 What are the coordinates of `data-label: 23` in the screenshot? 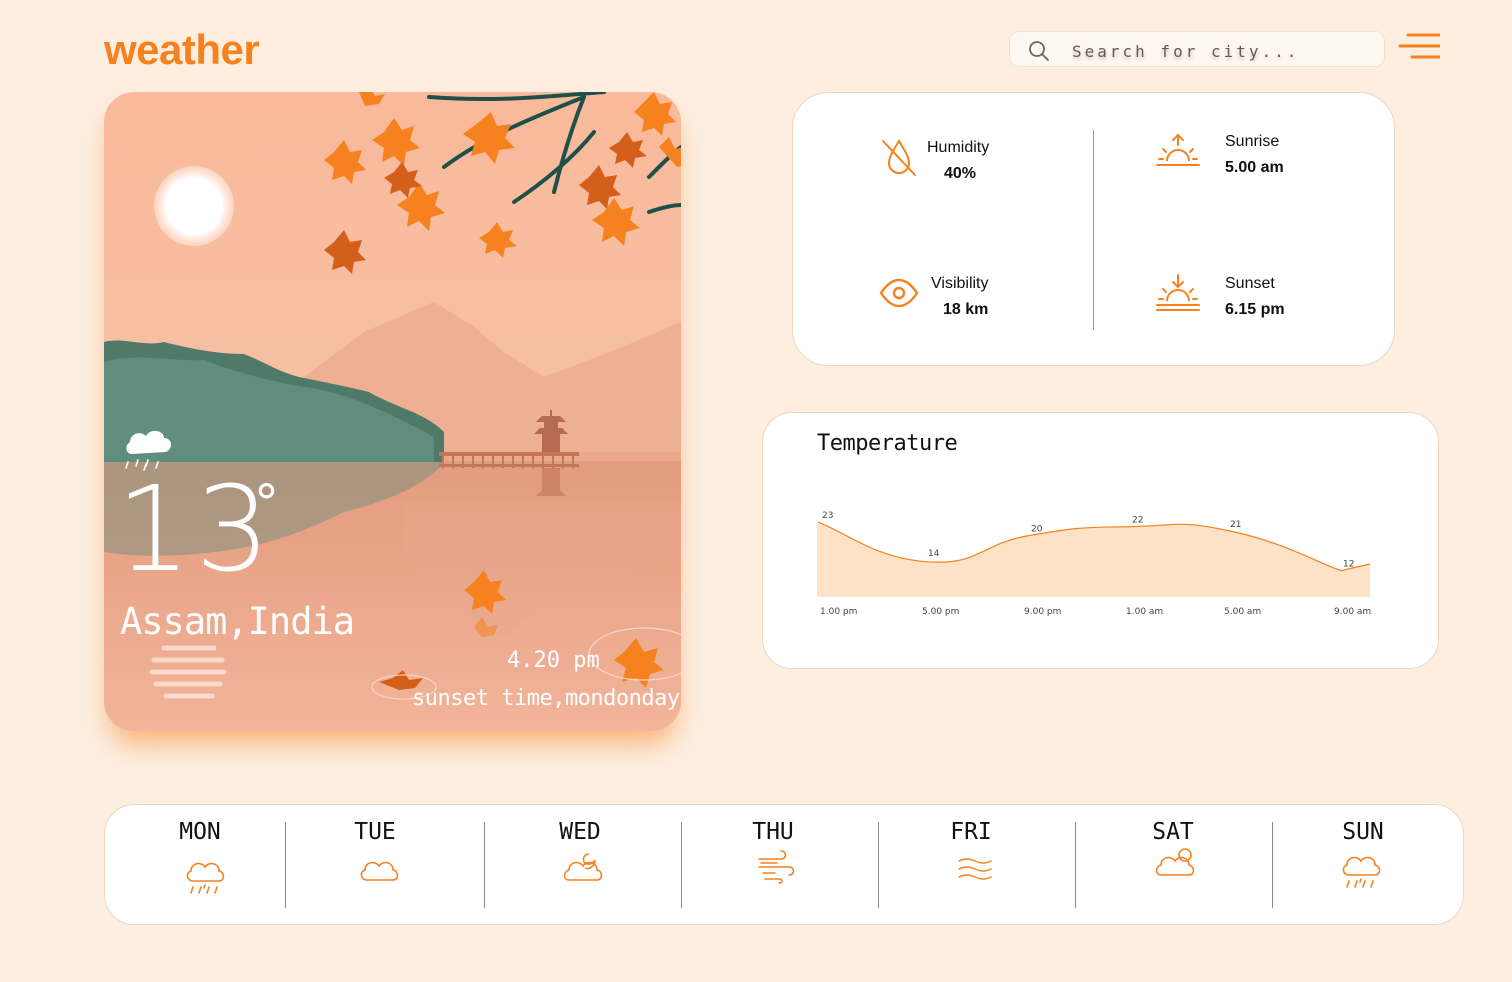 It's located at (827, 516).